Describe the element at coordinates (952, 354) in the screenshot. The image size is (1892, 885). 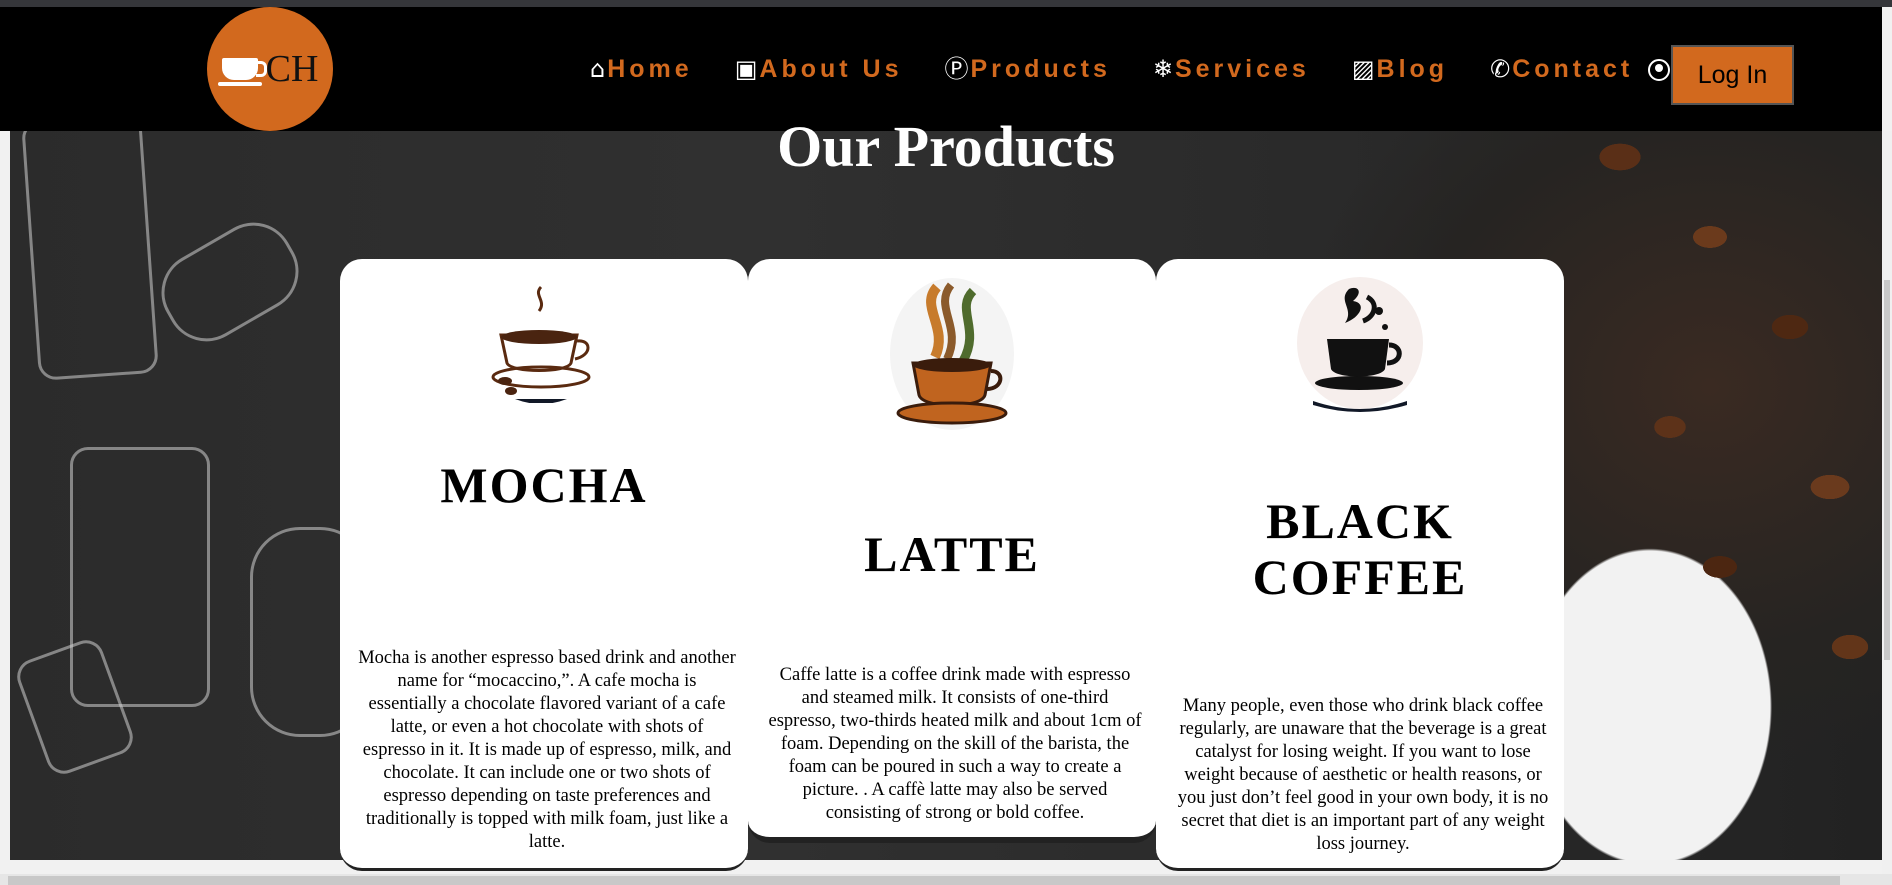
I see `latte-cup-icon` at that location.